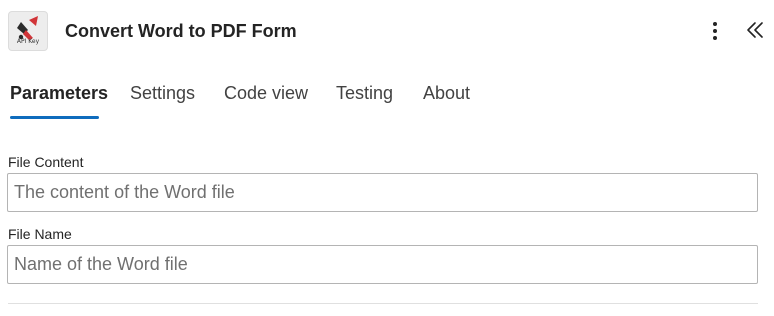  I want to click on tab-settings: Settings, so click(162, 93).